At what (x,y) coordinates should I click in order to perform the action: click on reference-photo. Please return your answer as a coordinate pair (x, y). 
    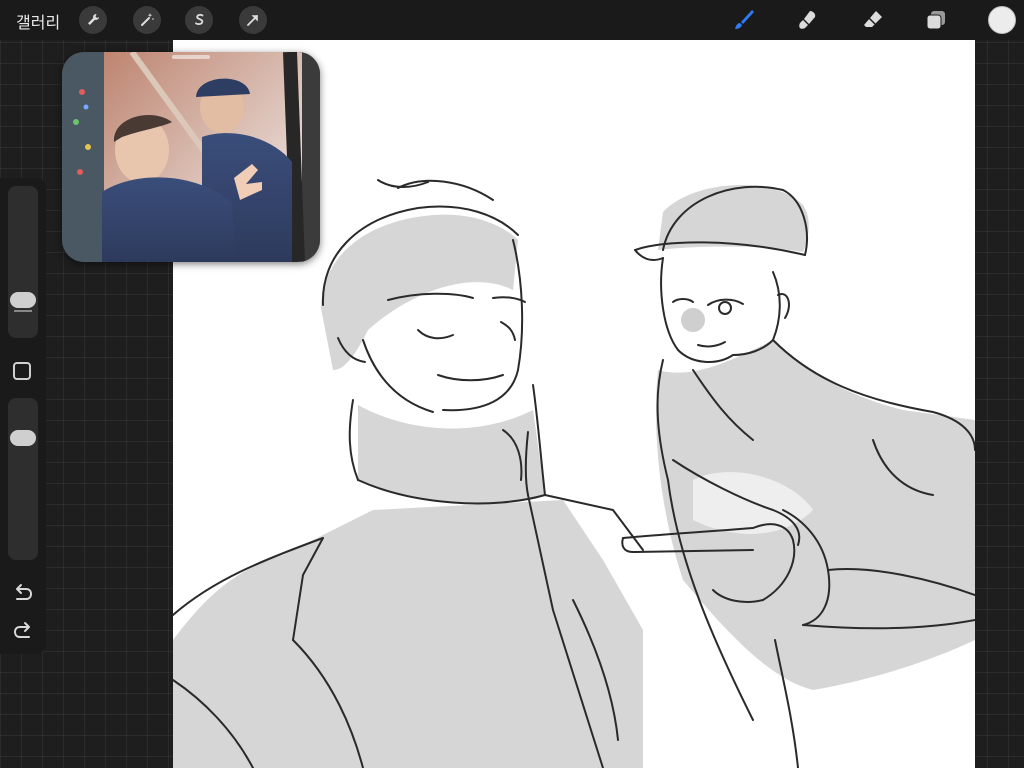
    Looking at the image, I should click on (191, 157).